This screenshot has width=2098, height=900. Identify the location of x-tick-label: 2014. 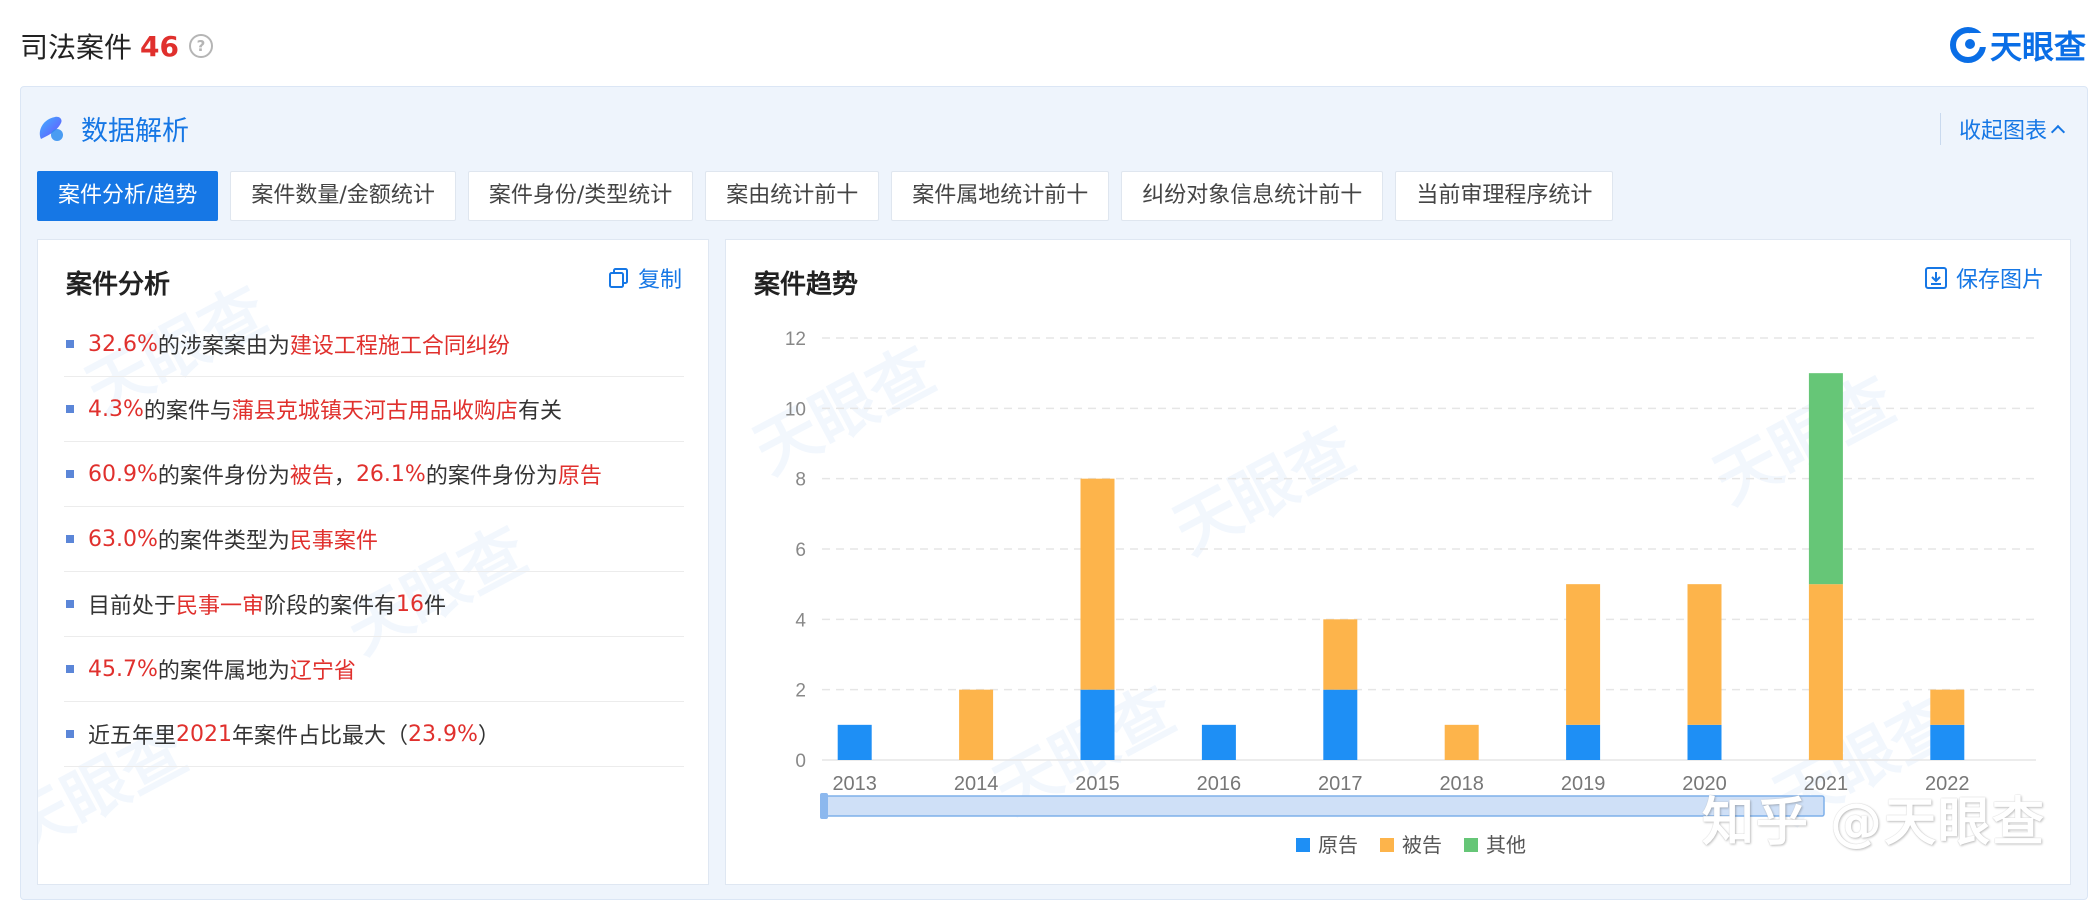
(976, 784).